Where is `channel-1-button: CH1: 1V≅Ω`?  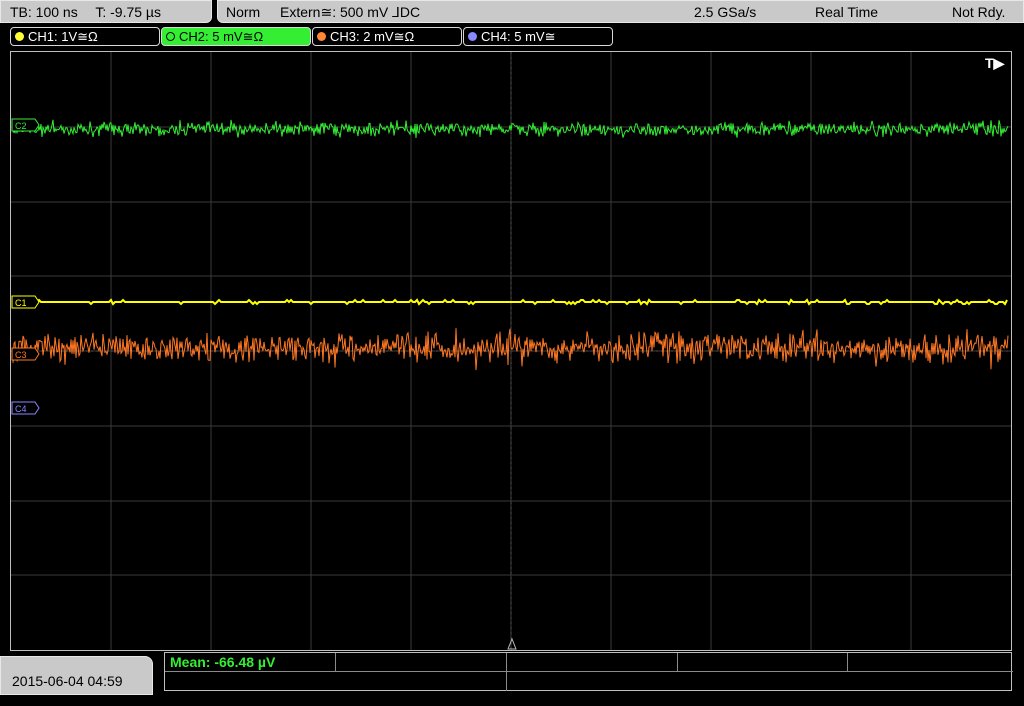 channel-1-button: CH1: 1V≅Ω is located at coordinates (85, 36).